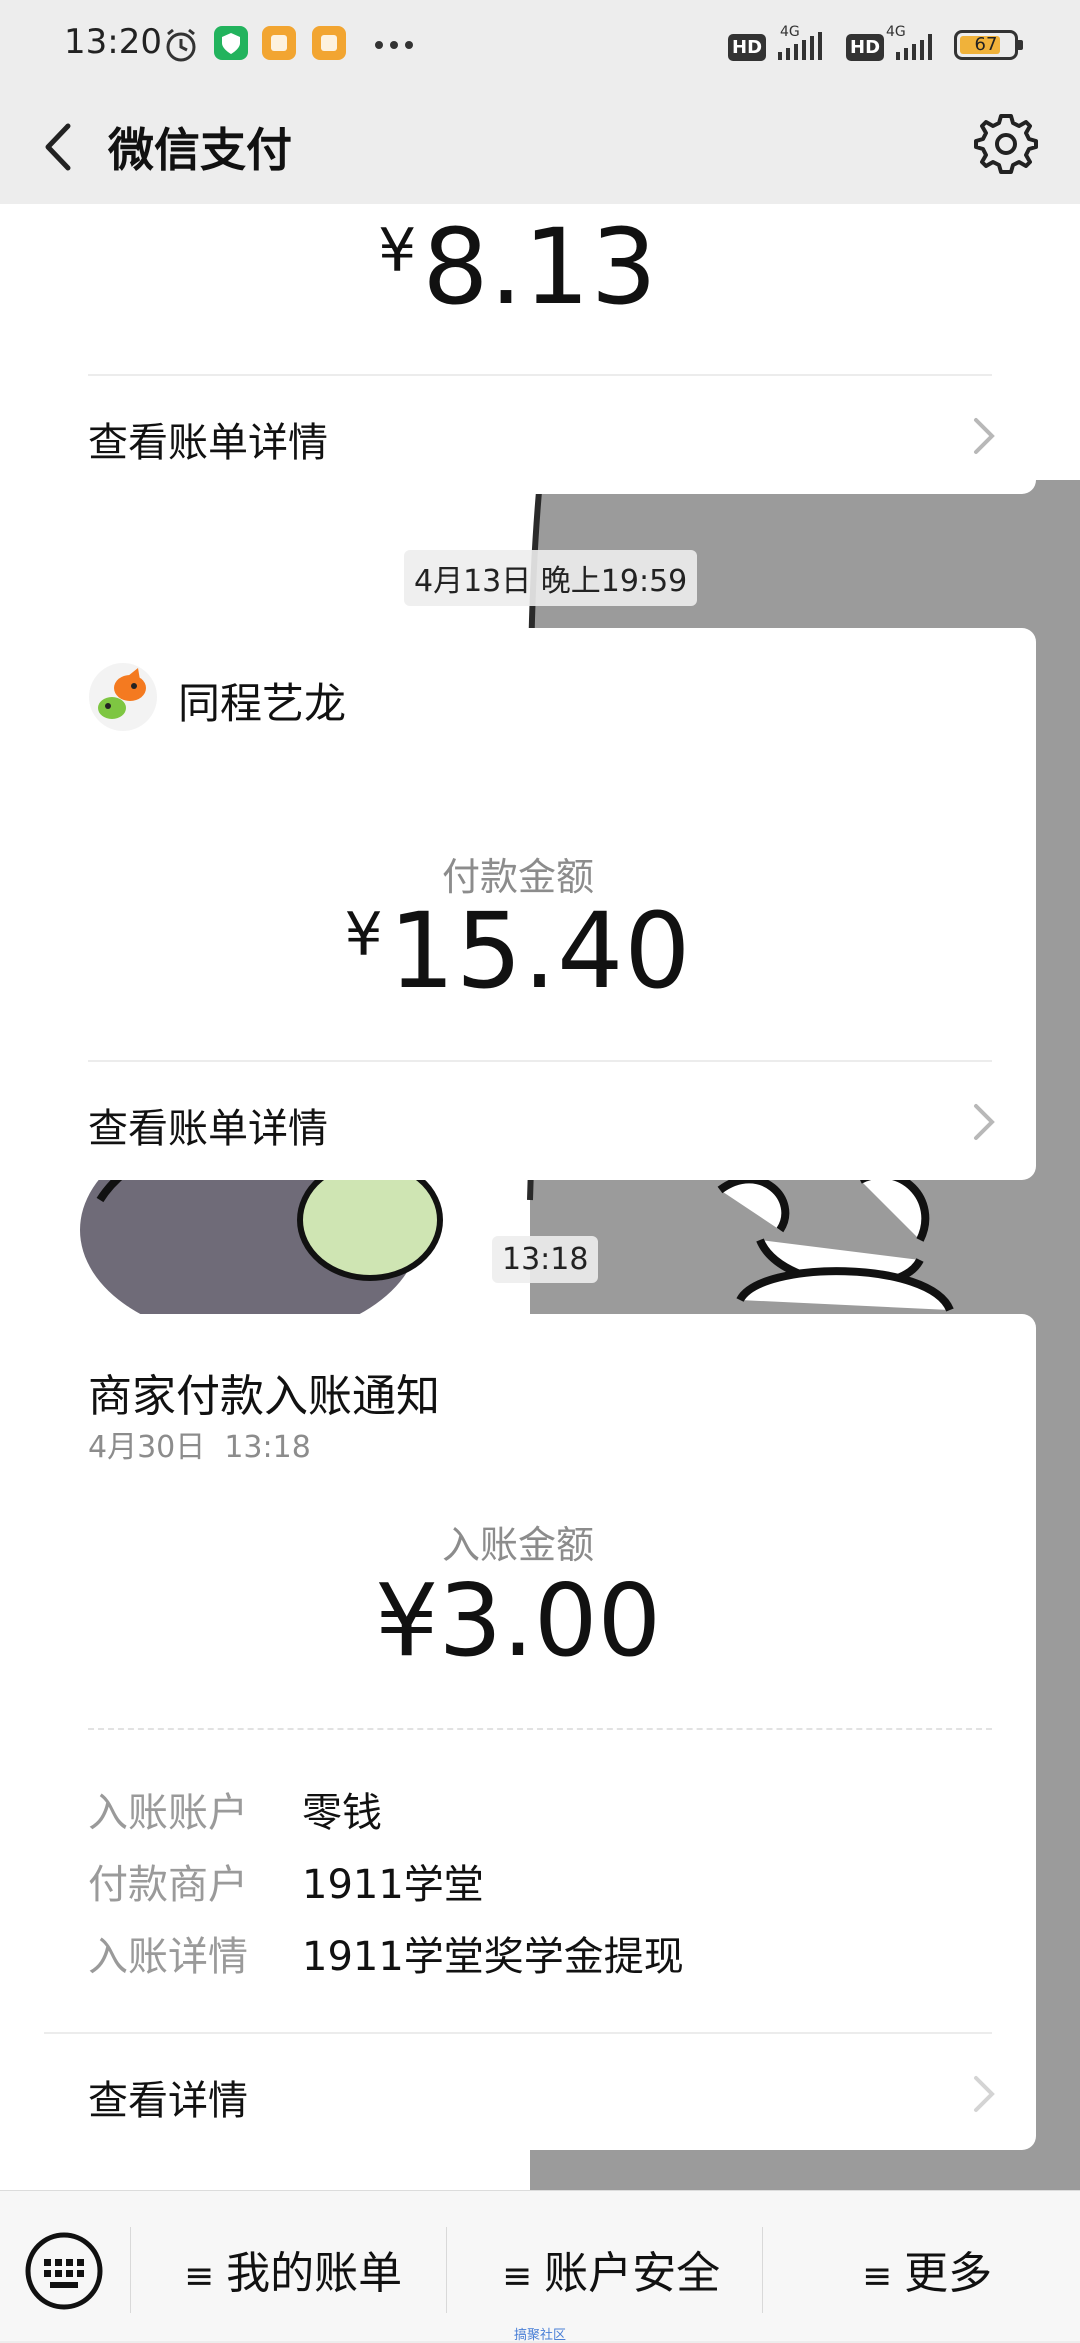 This screenshot has height=2343, width=1080. I want to click on message-timestamp: 13:18, so click(545, 1259).